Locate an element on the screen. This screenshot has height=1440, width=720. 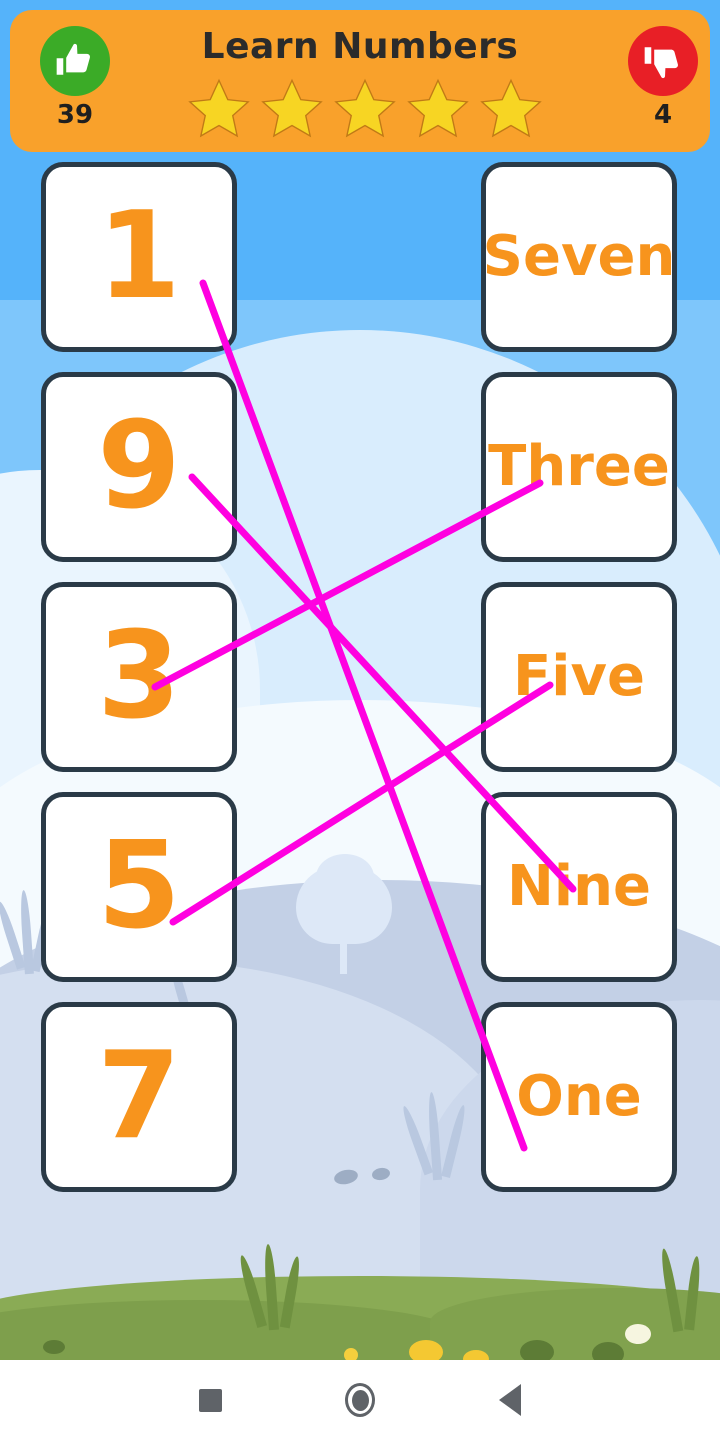
thumbs-down-count: 4 is located at coordinates (663, 115).